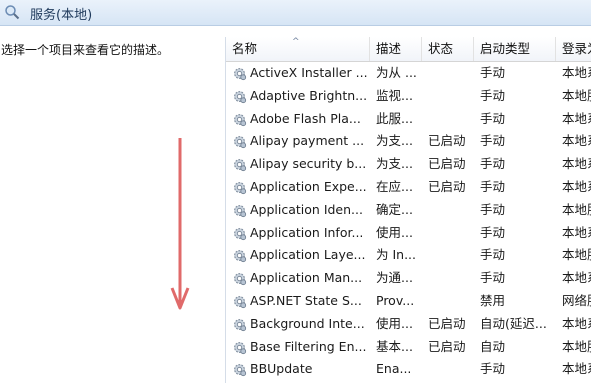 The height and width of the screenshot is (383, 591). I want to click on table-row: Alipay security b... 为支... 已启动手动 本地系, so click(408, 164).